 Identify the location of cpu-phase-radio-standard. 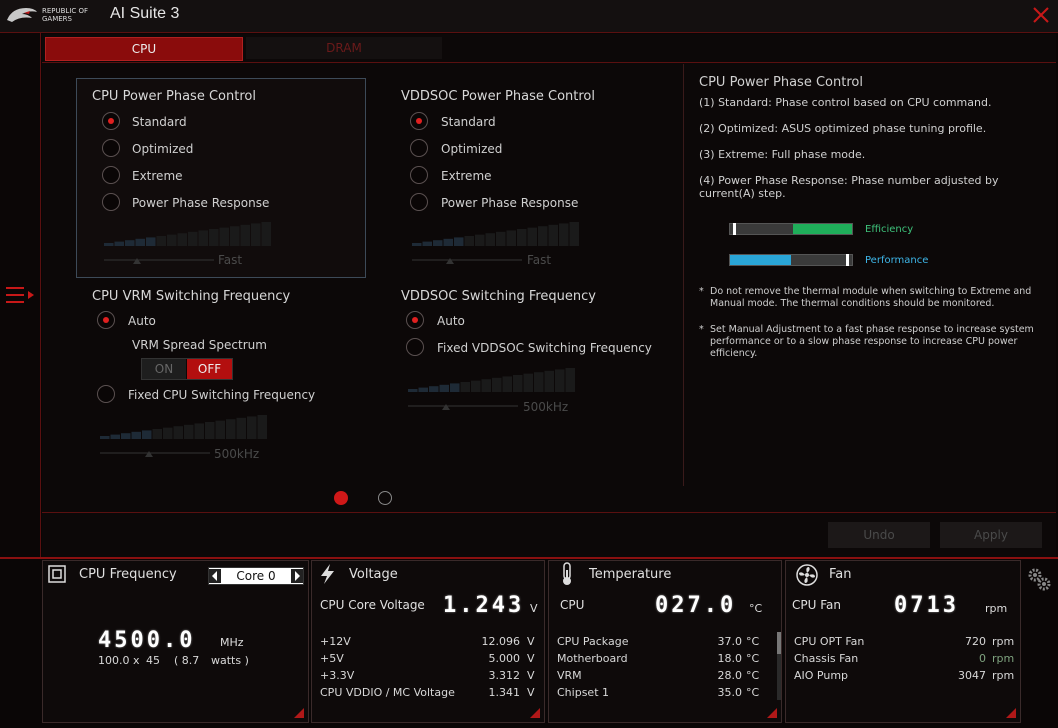
(111, 121).